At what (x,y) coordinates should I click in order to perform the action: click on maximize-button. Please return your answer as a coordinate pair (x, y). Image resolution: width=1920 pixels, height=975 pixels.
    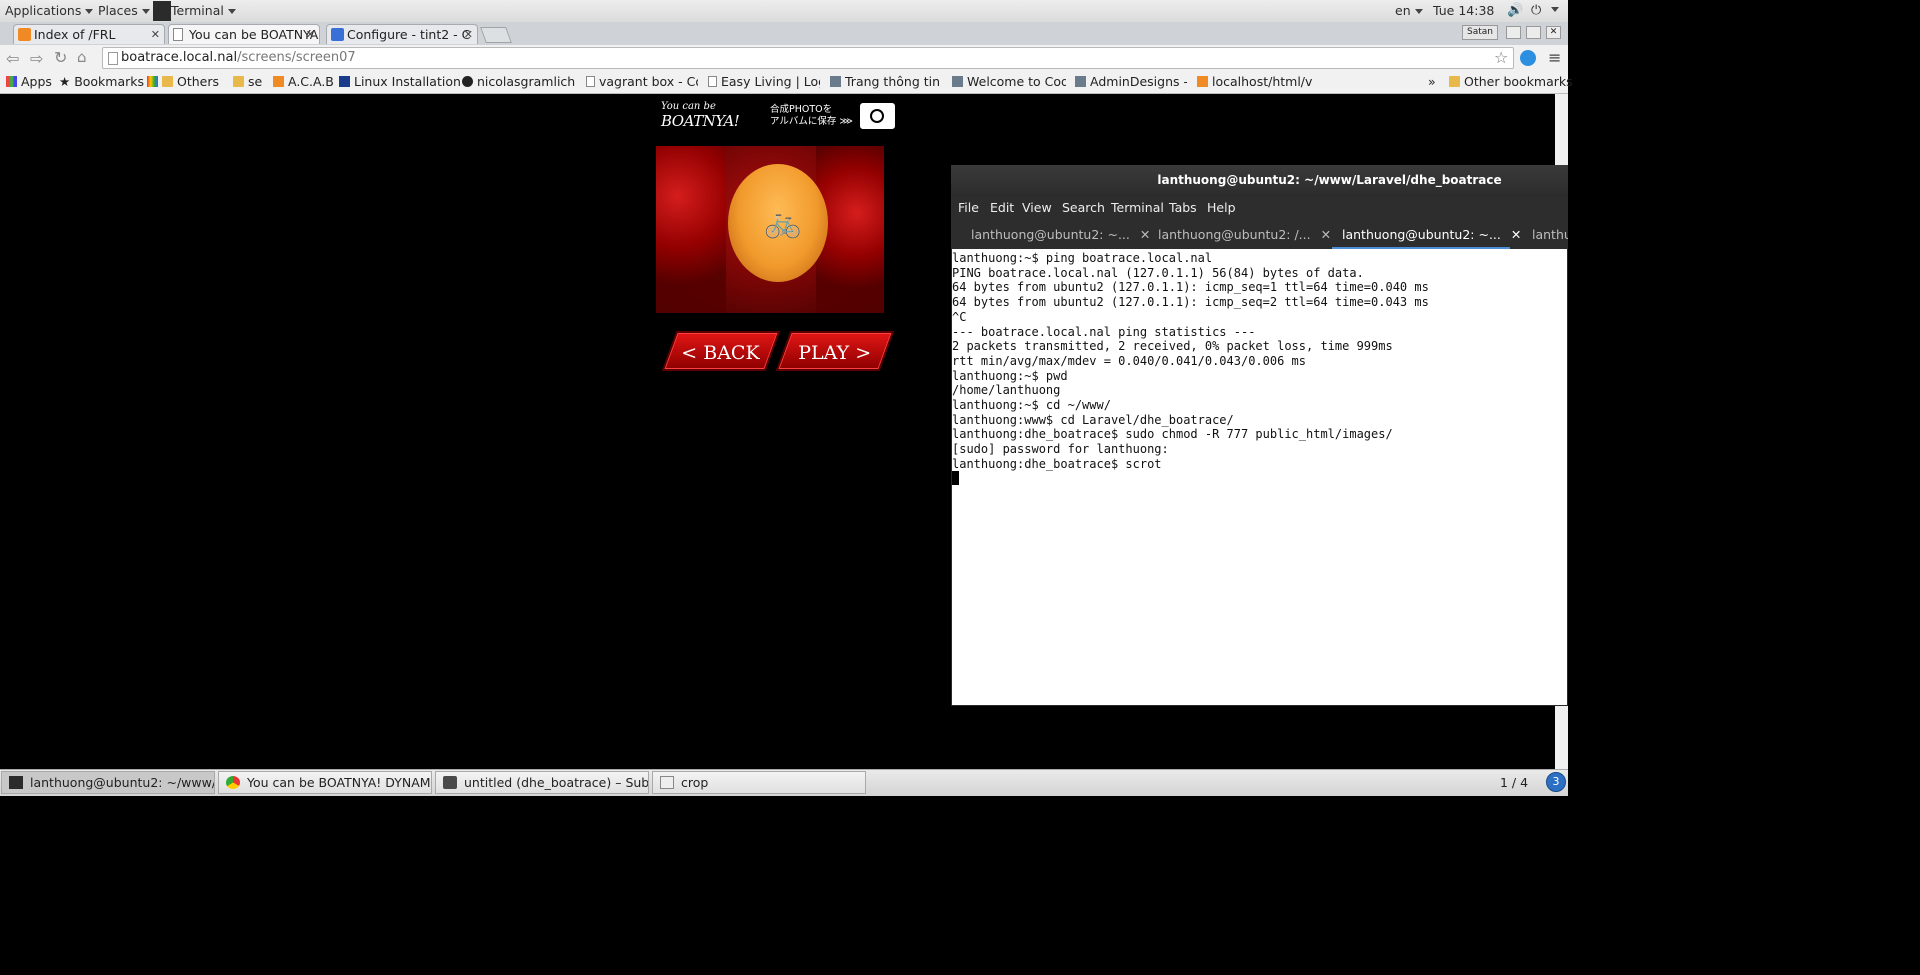
    Looking at the image, I should click on (1533, 32).